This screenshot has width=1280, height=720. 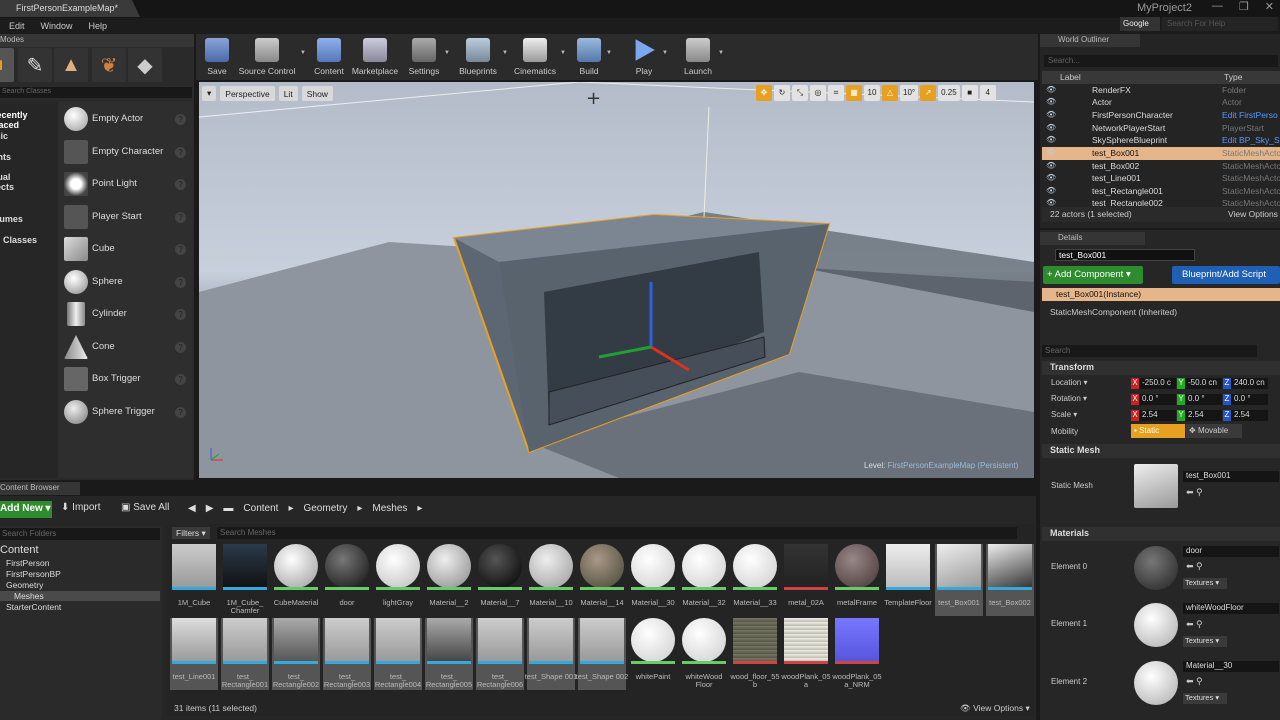 I want to click on outliner-view-options: View Options, so click(x=1253, y=214).